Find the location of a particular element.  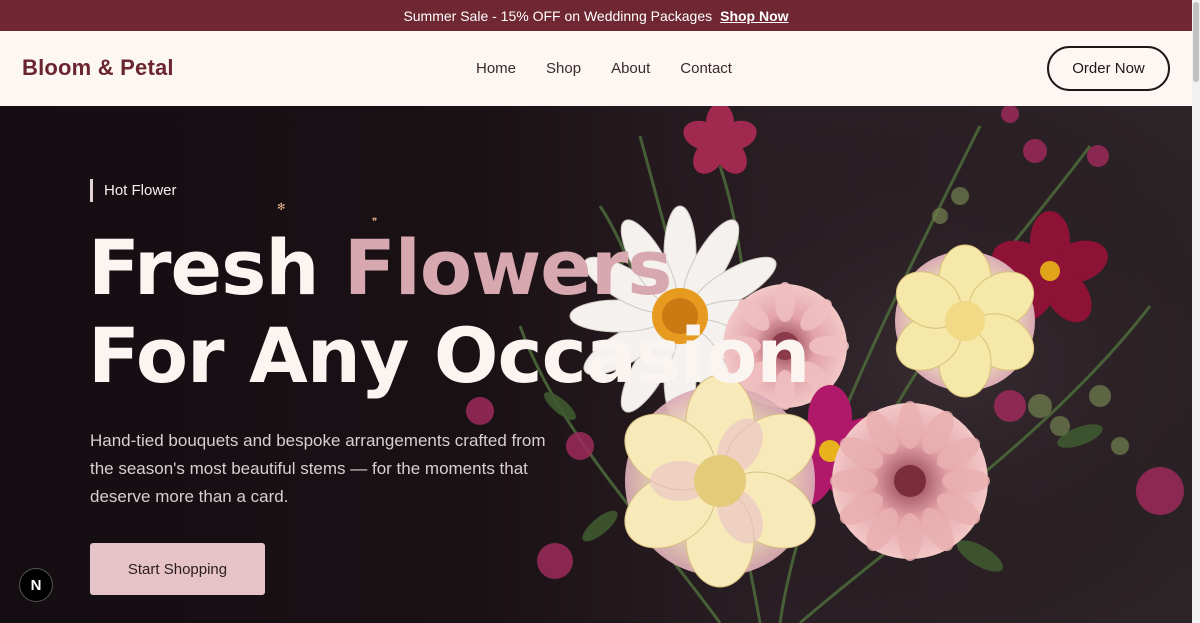

scrollbar-thumb is located at coordinates (1196, 42).